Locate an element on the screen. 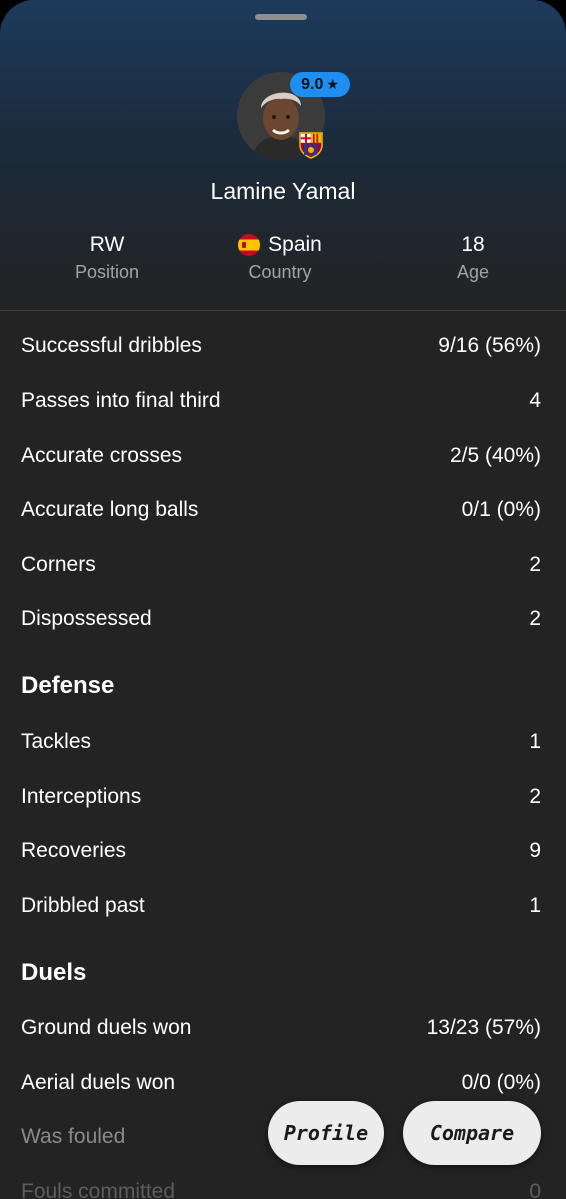 The height and width of the screenshot is (1199, 566). stat-value: 0/1 (0%) is located at coordinates (501, 509).